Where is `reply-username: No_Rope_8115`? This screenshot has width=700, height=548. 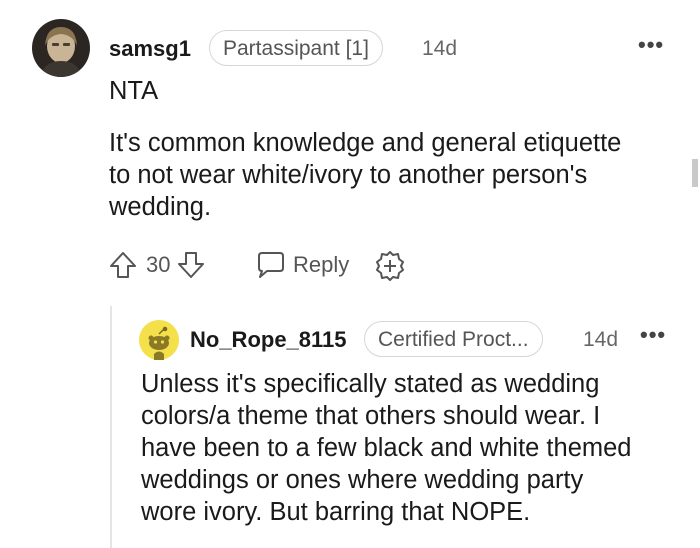 reply-username: No_Rope_8115 is located at coordinates (268, 340).